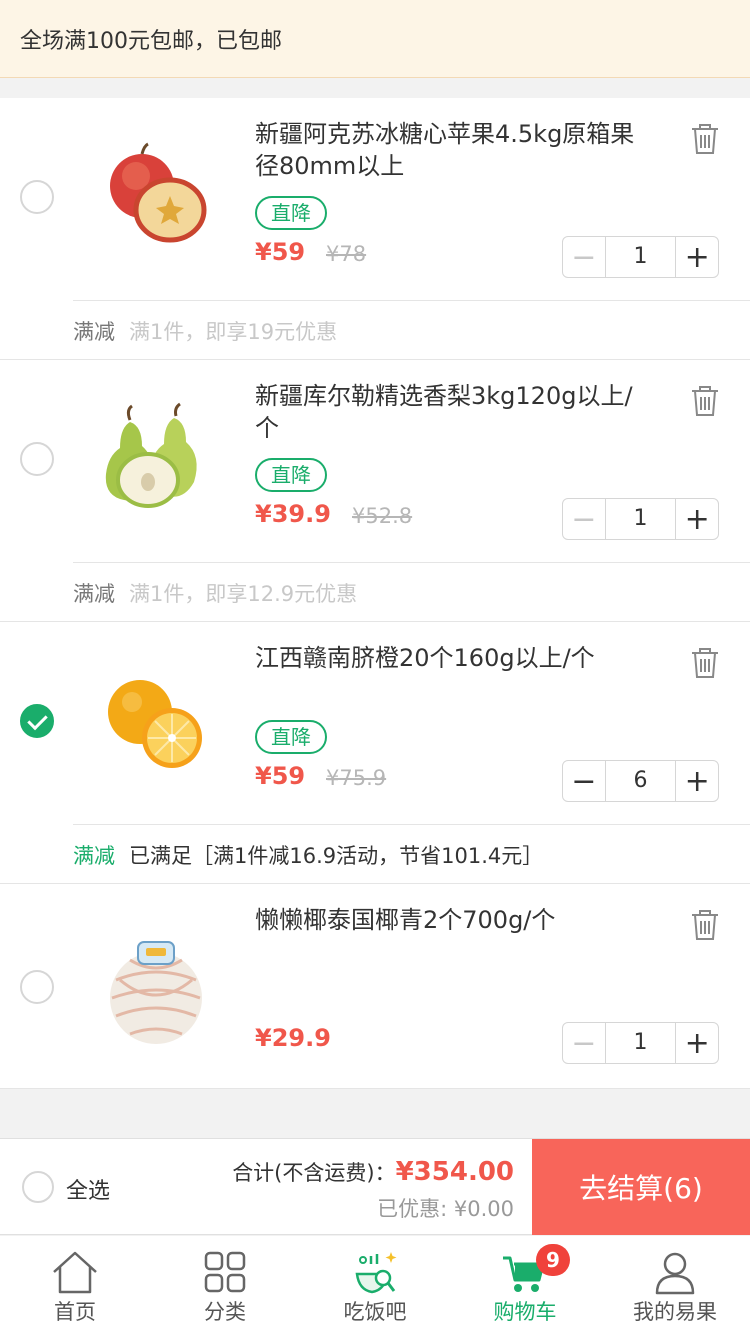  I want to click on tab-home: 首页, so click(75, 1285).